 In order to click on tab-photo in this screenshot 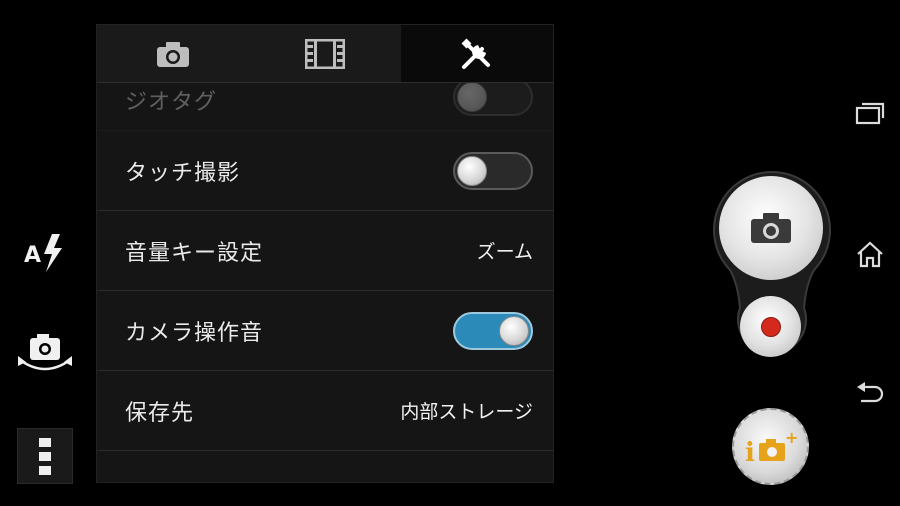, I will do `click(173, 53)`.